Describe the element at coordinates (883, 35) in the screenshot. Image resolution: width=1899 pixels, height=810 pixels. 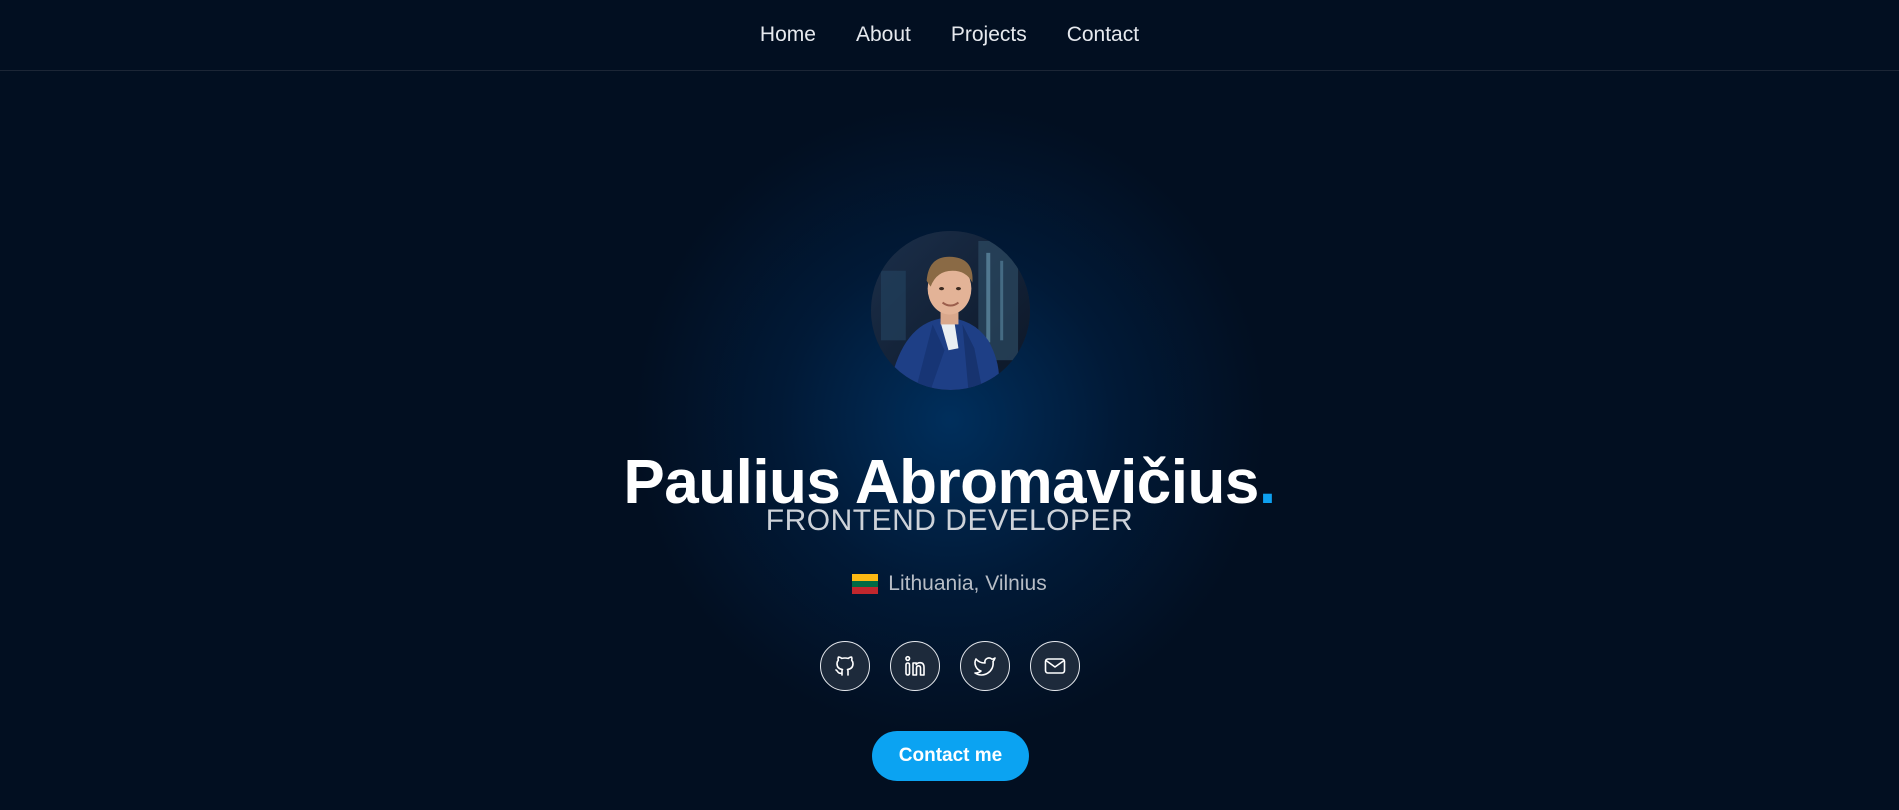
I see `nav-link-about: About` at that location.